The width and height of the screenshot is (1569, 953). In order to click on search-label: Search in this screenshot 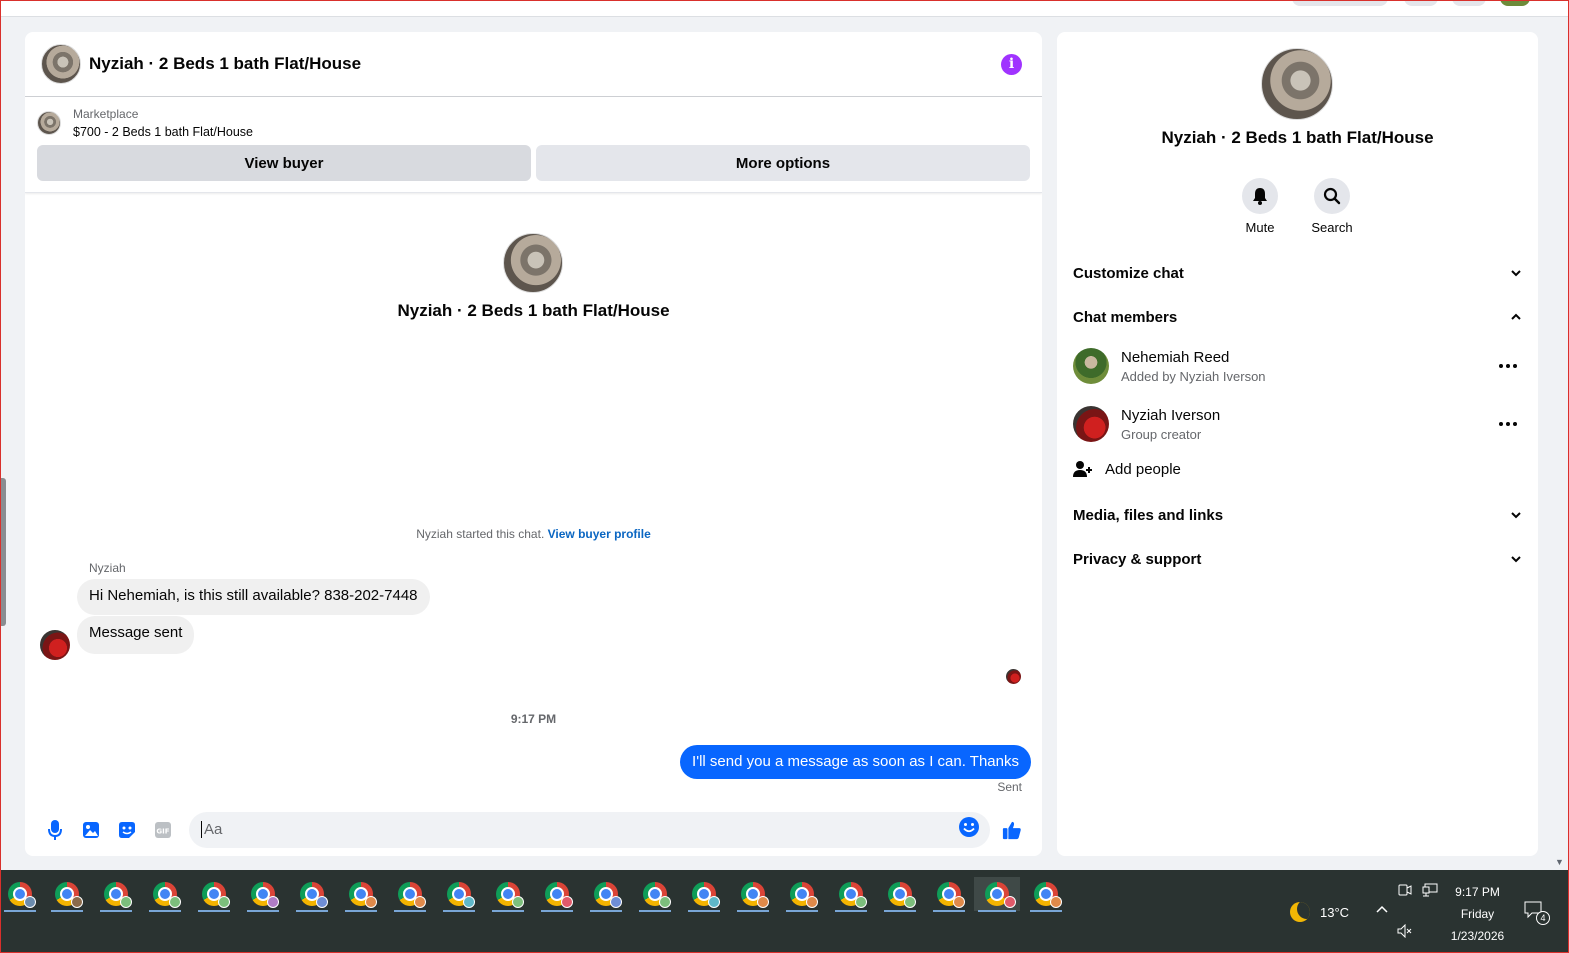, I will do `click(1332, 227)`.